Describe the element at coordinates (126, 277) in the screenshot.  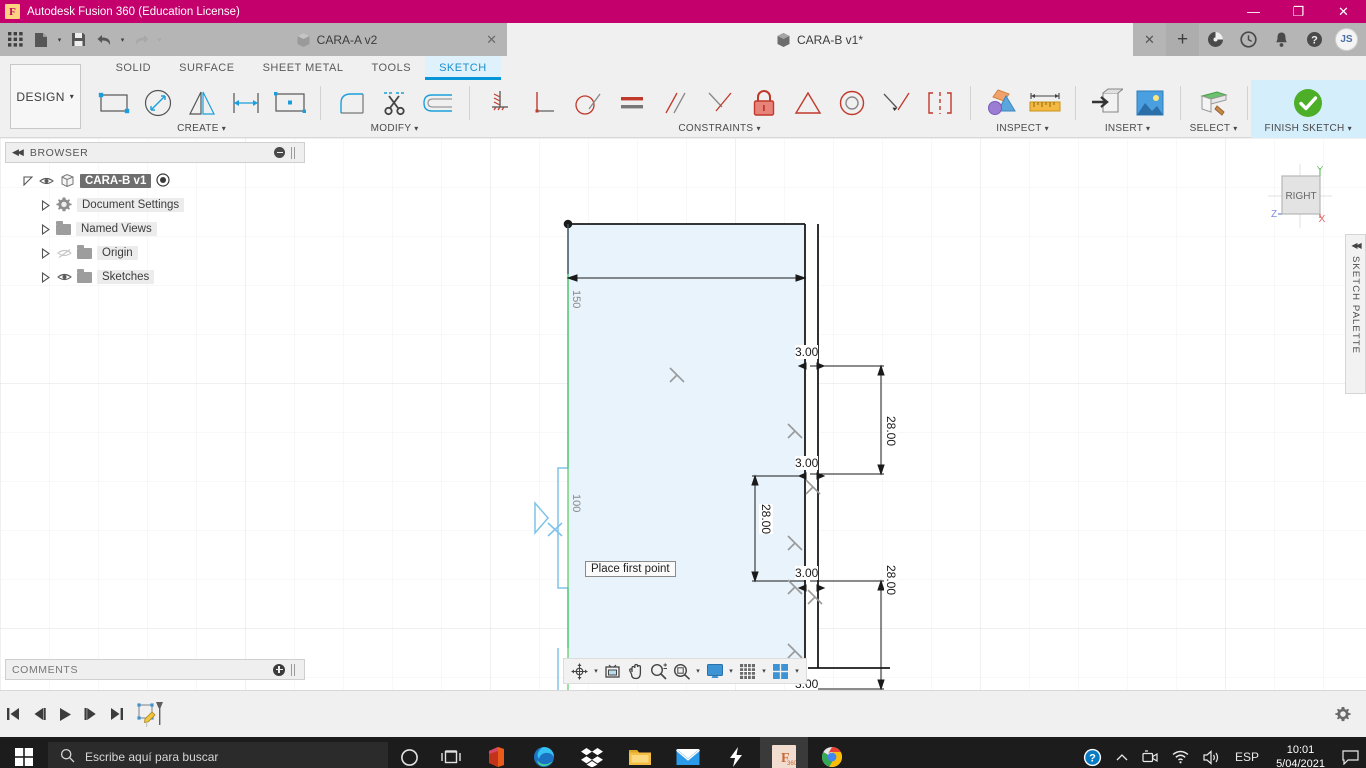
I see `browser-item-label: Sketches` at that location.